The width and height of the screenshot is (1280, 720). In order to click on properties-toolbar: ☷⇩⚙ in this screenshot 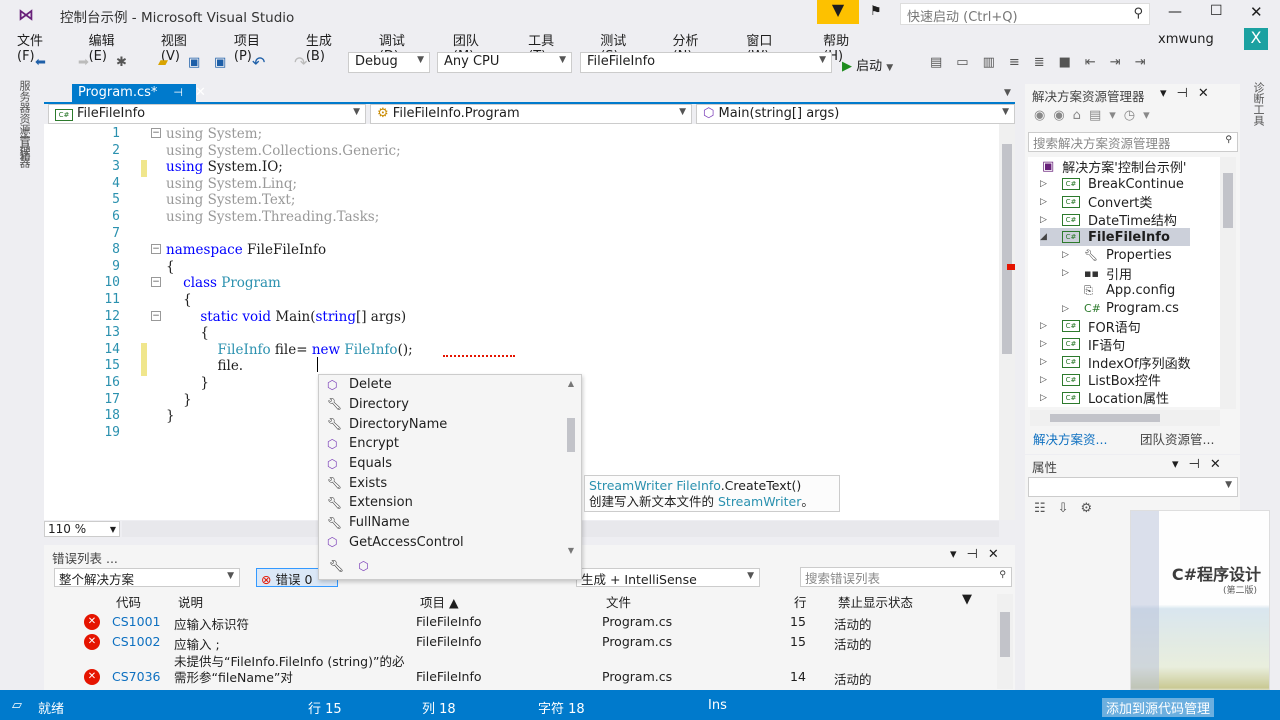, I will do `click(1069, 508)`.